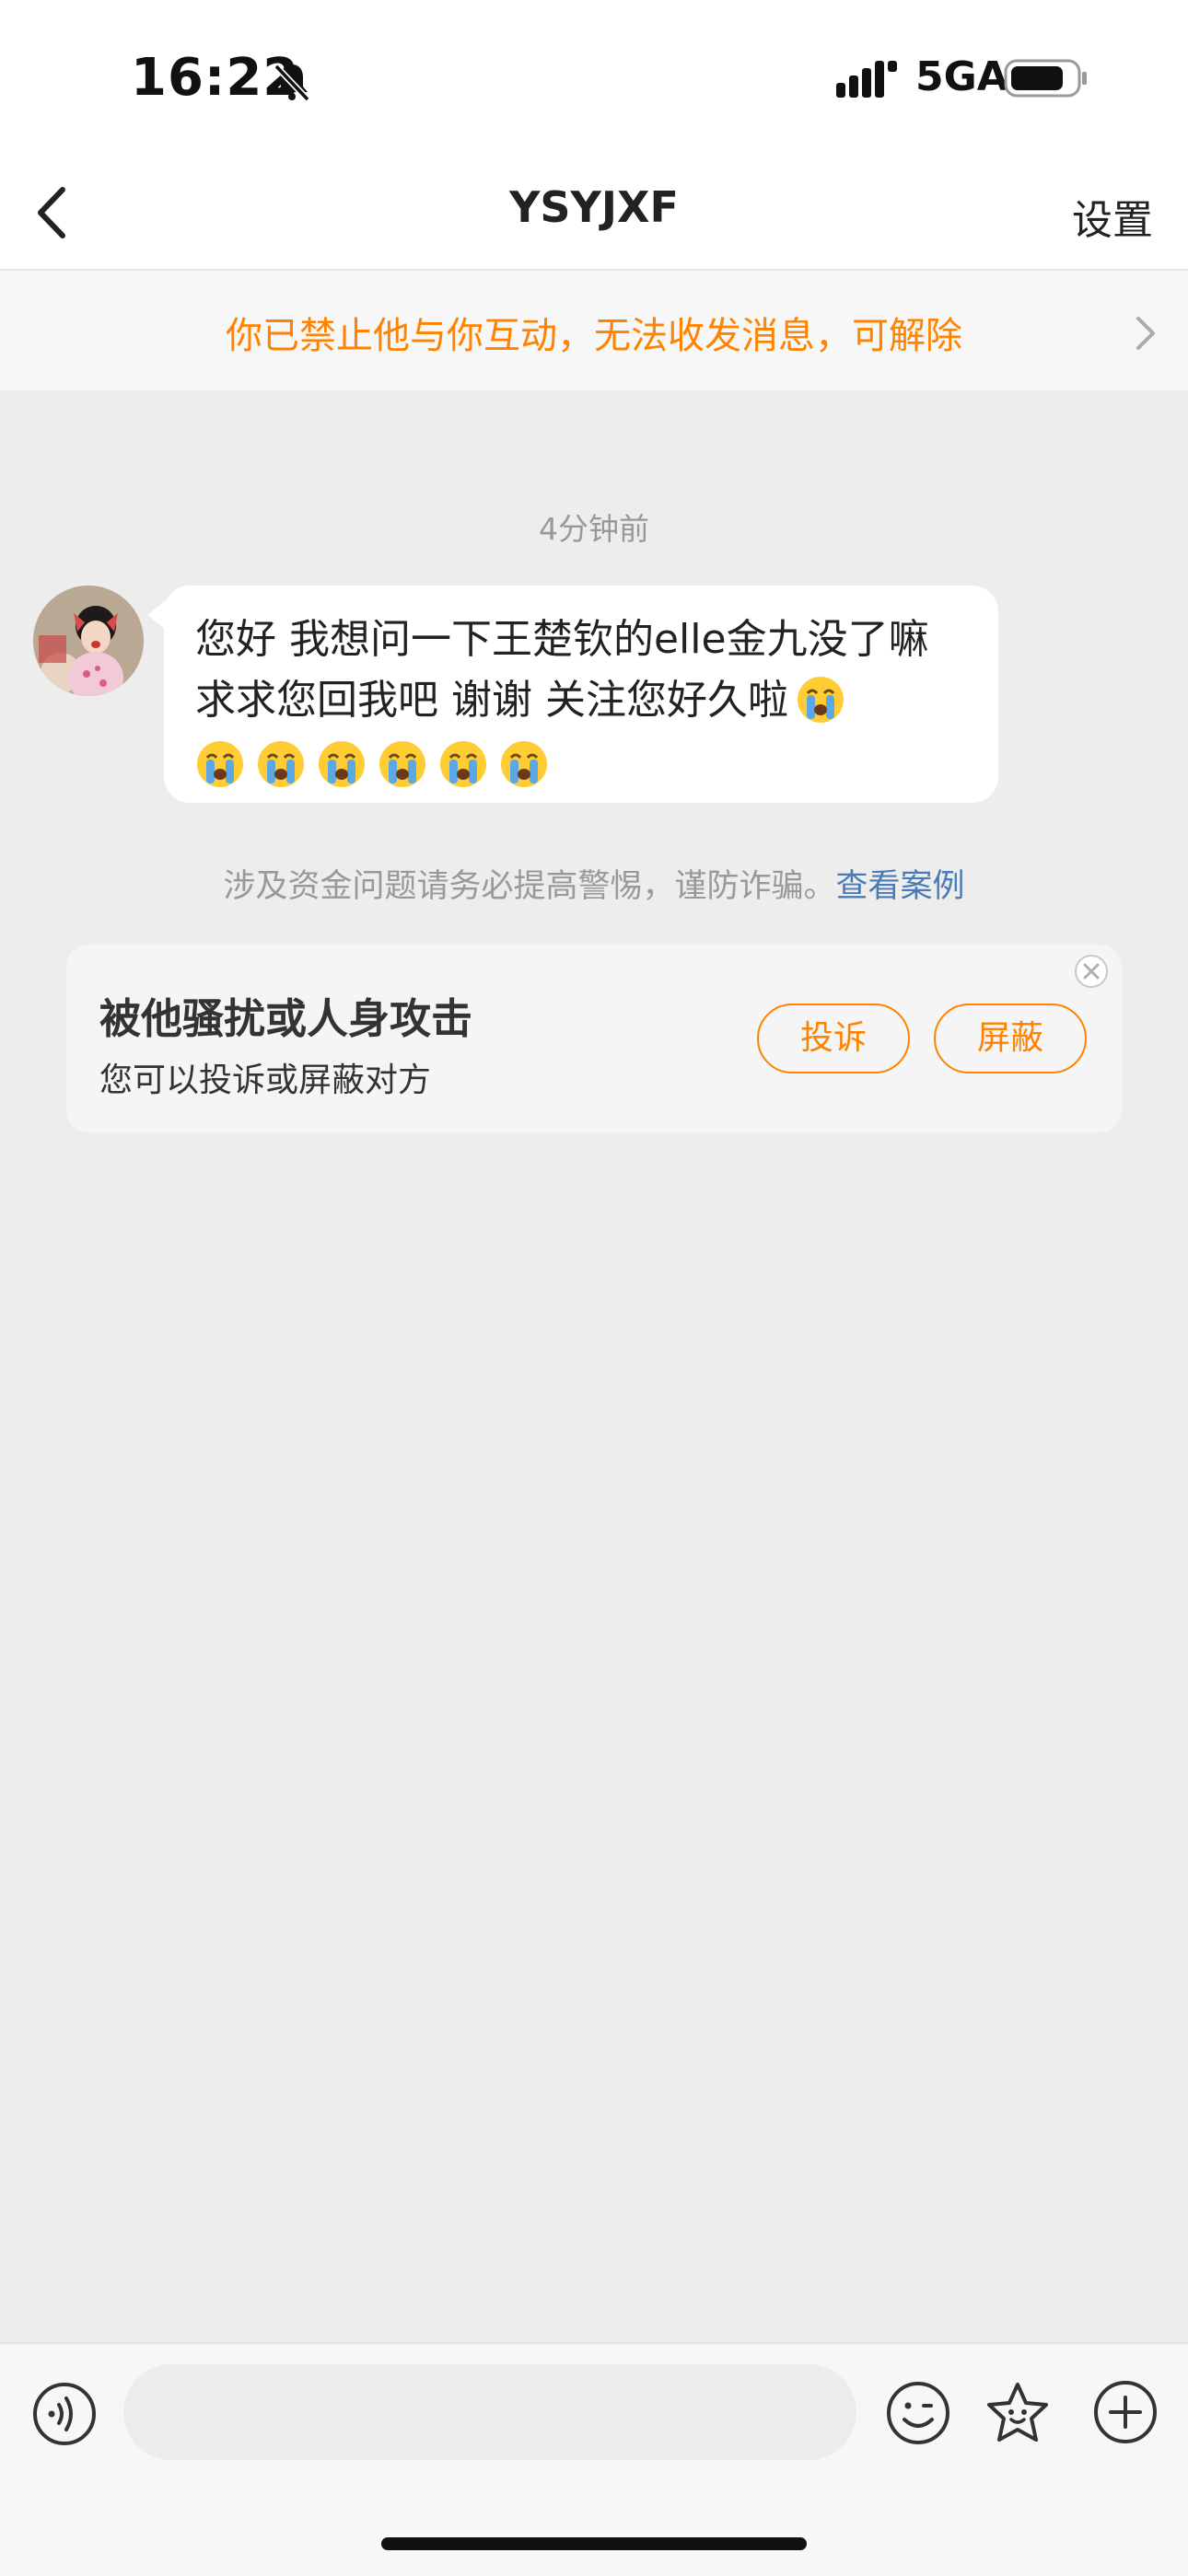 The image size is (1188, 2576). Describe the element at coordinates (529, 886) in the screenshot. I see `fraud-warning-text: 涉及资金问题请务必提高警惕，谨防诈骗。` at that location.